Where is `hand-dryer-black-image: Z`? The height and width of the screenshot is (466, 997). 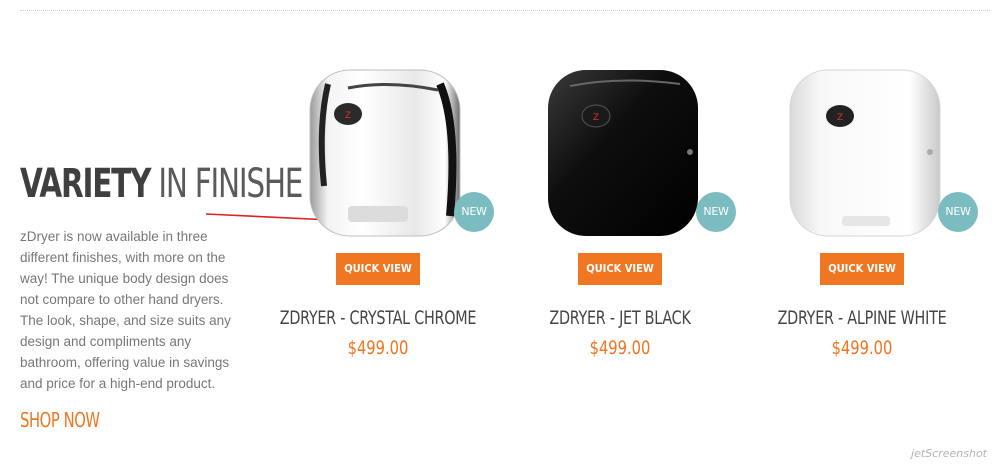 hand-dryer-black-image: Z is located at coordinates (623, 153).